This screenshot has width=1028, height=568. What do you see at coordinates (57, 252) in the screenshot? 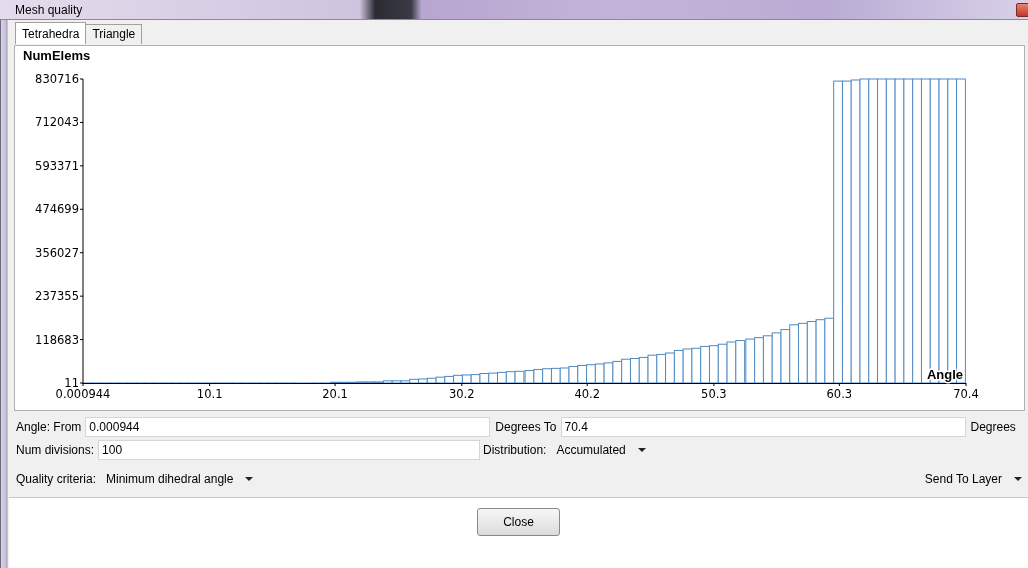
I see `y-tick-label: 356027` at bounding box center [57, 252].